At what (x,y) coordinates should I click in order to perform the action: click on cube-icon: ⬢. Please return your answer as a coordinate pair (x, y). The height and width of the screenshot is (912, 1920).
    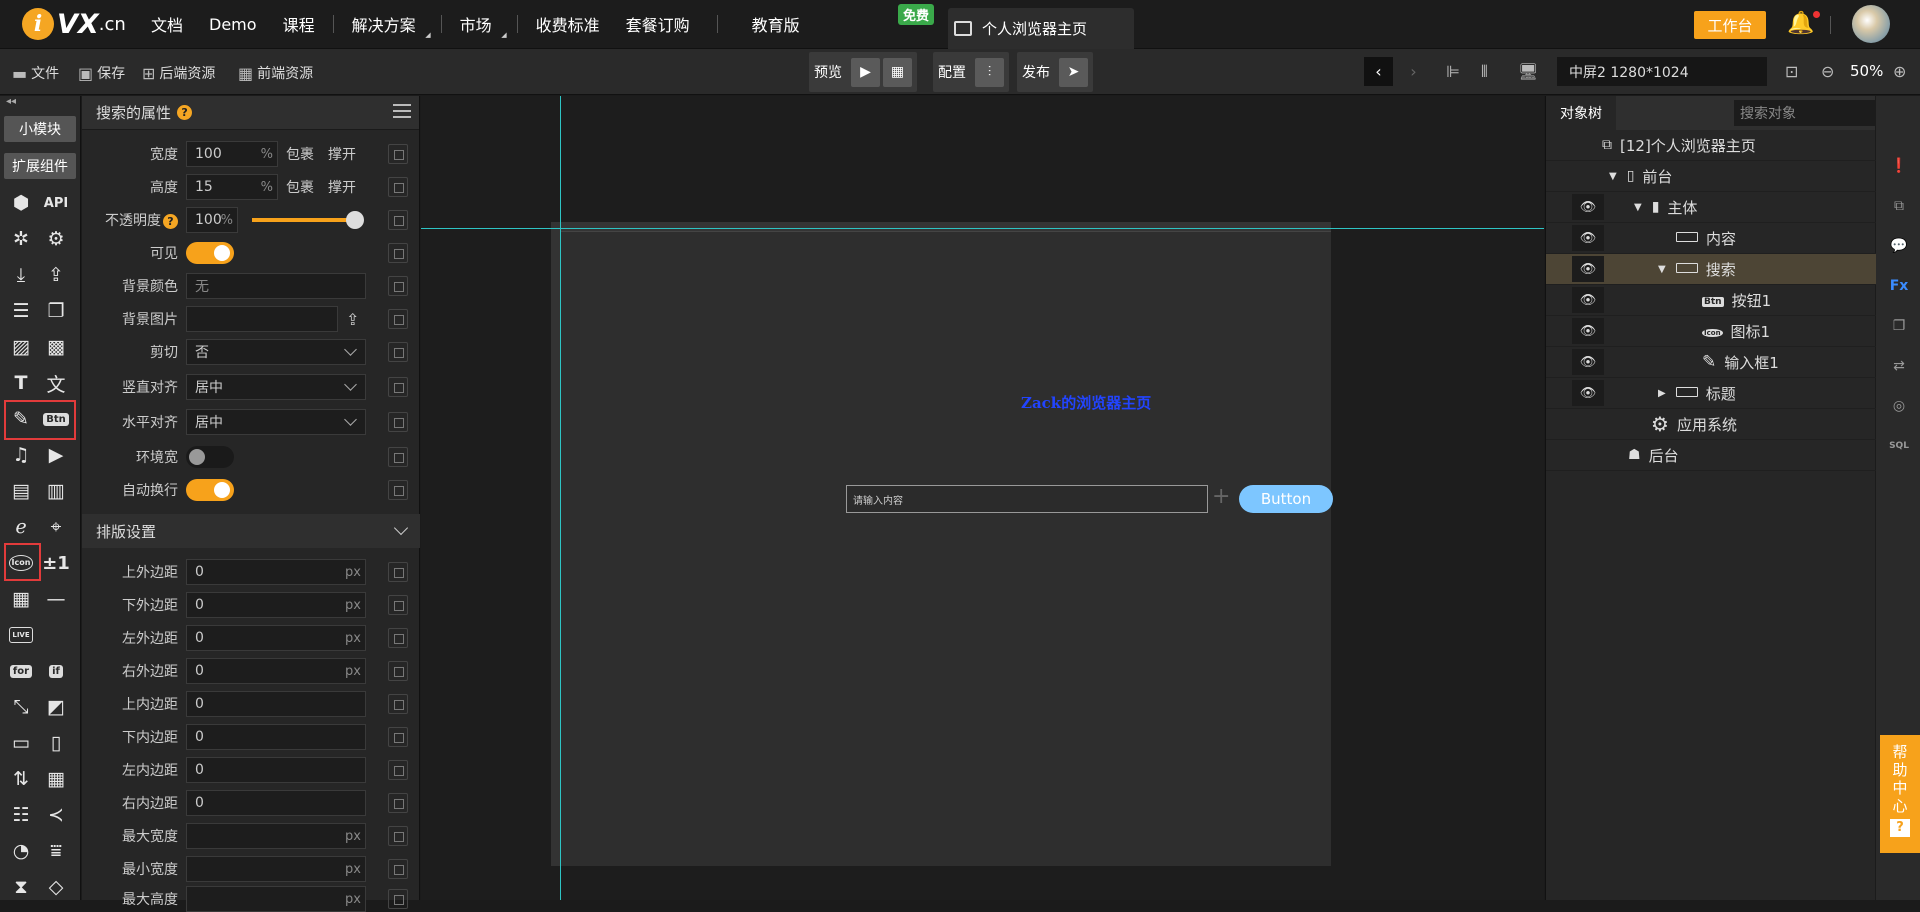
    Looking at the image, I should click on (21, 203).